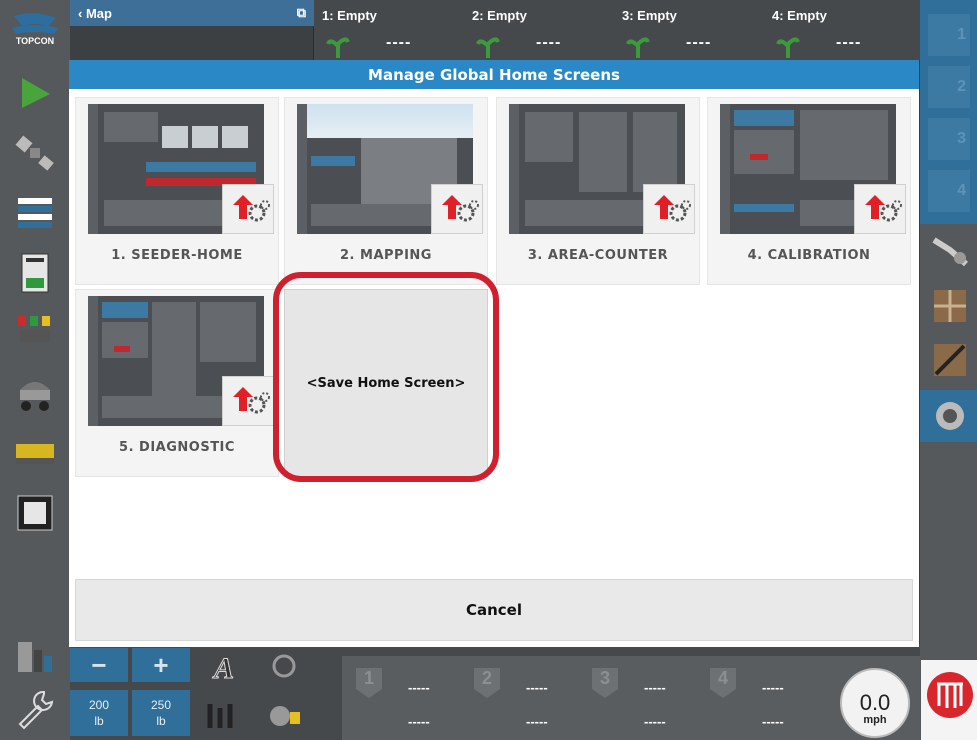 Image resolution: width=977 pixels, height=740 pixels. Describe the element at coordinates (494, 610) in the screenshot. I see `cancel-button: Cancel` at that location.